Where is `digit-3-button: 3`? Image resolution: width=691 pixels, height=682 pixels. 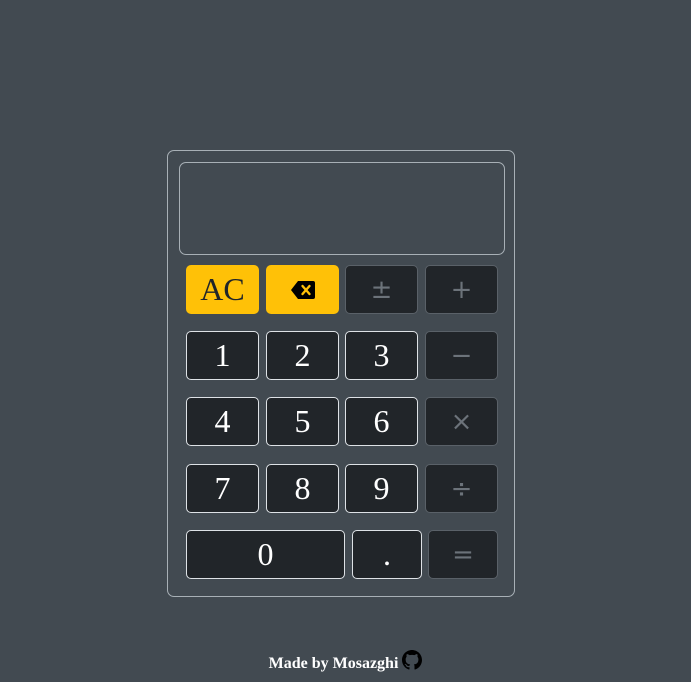 digit-3-button: 3 is located at coordinates (381, 355).